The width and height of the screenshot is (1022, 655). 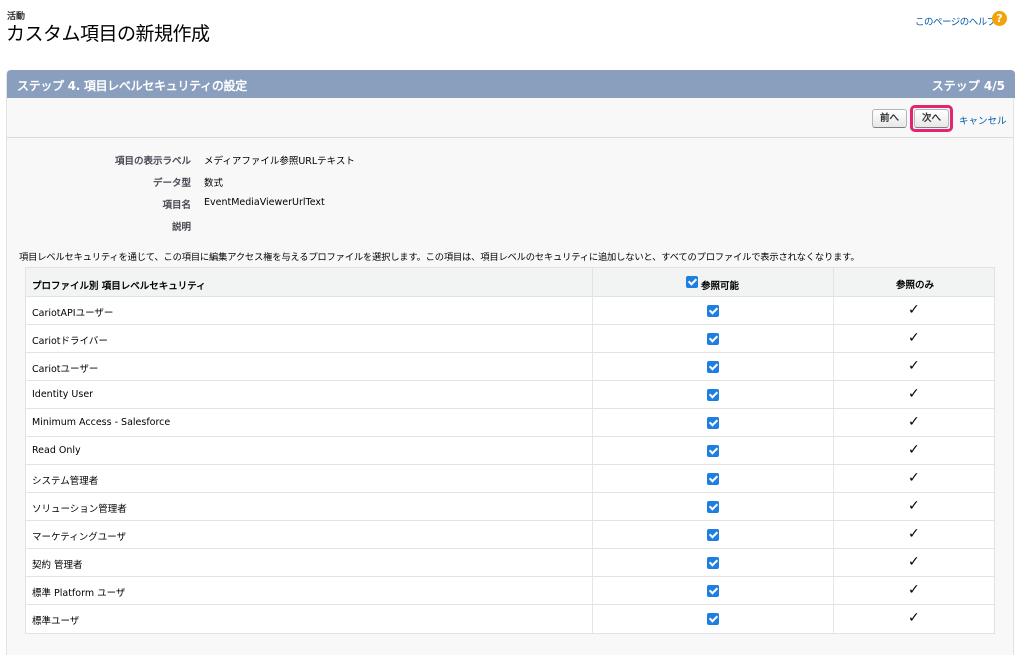 I want to click on table-row: システム管理者 ✓, so click(x=510, y=479).